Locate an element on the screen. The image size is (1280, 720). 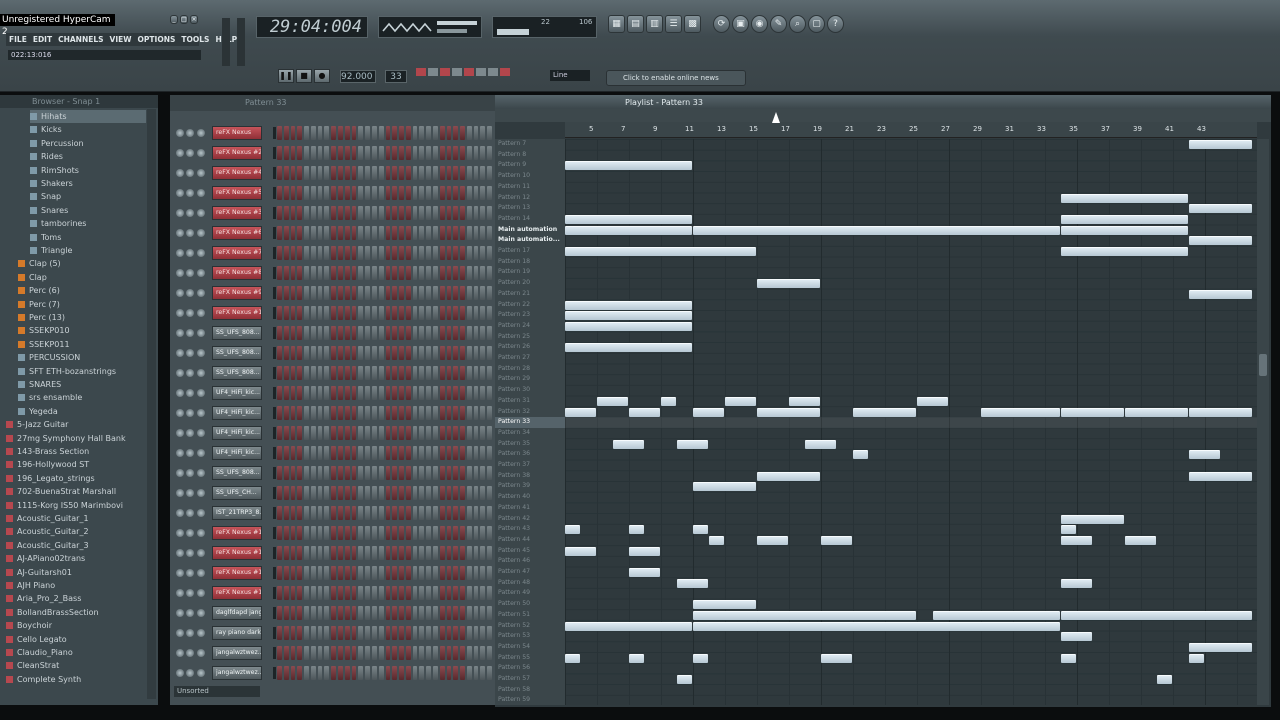
track-name: Pattern 18 is located at coordinates (530, 262).